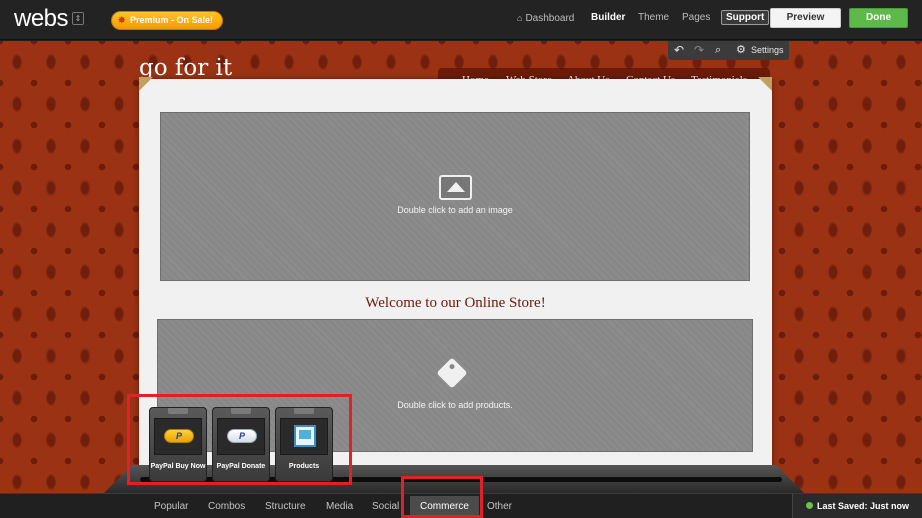 The image size is (922, 518). Describe the element at coordinates (78, 18) in the screenshot. I see `site-switcher-icon: ⇕` at that location.